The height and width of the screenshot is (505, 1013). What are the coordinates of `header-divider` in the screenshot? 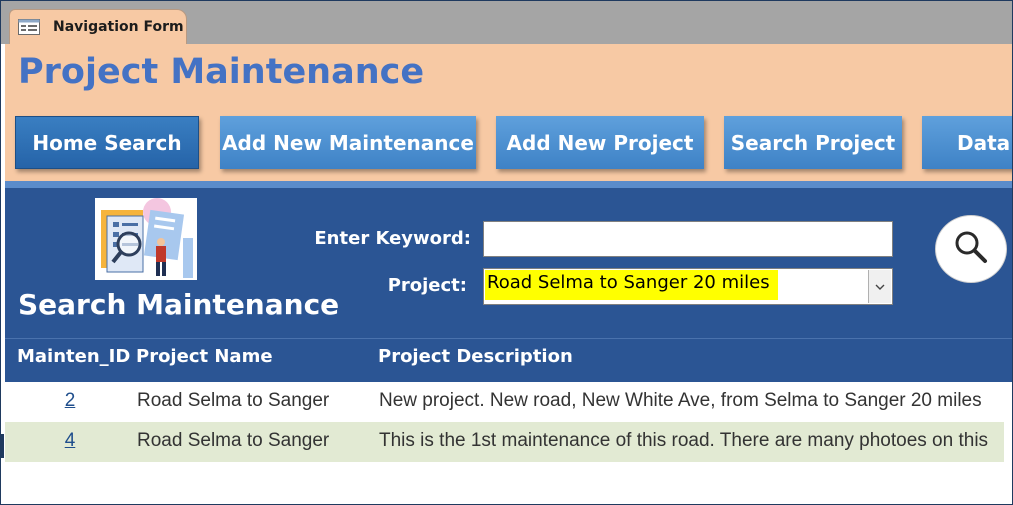 It's located at (508, 184).